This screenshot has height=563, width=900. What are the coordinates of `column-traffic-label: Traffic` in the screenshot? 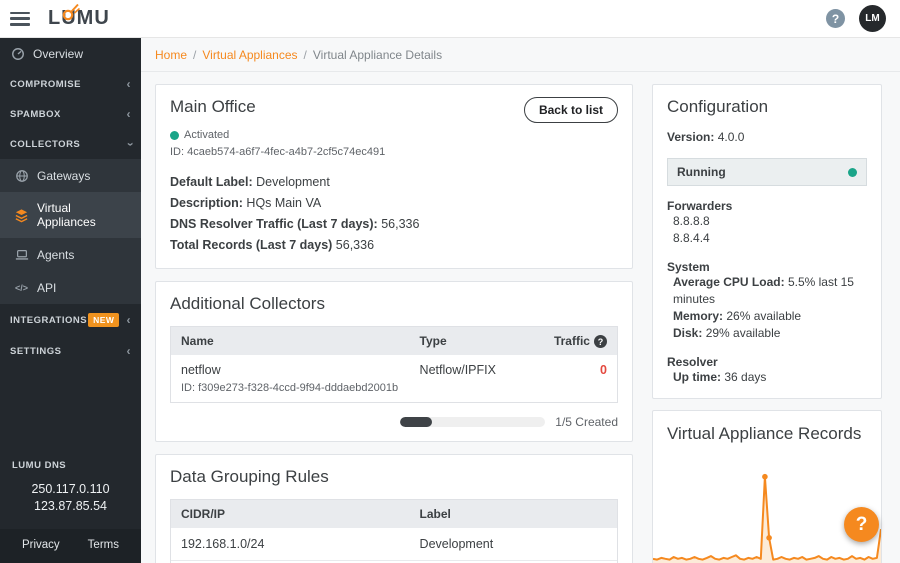 It's located at (571, 341).